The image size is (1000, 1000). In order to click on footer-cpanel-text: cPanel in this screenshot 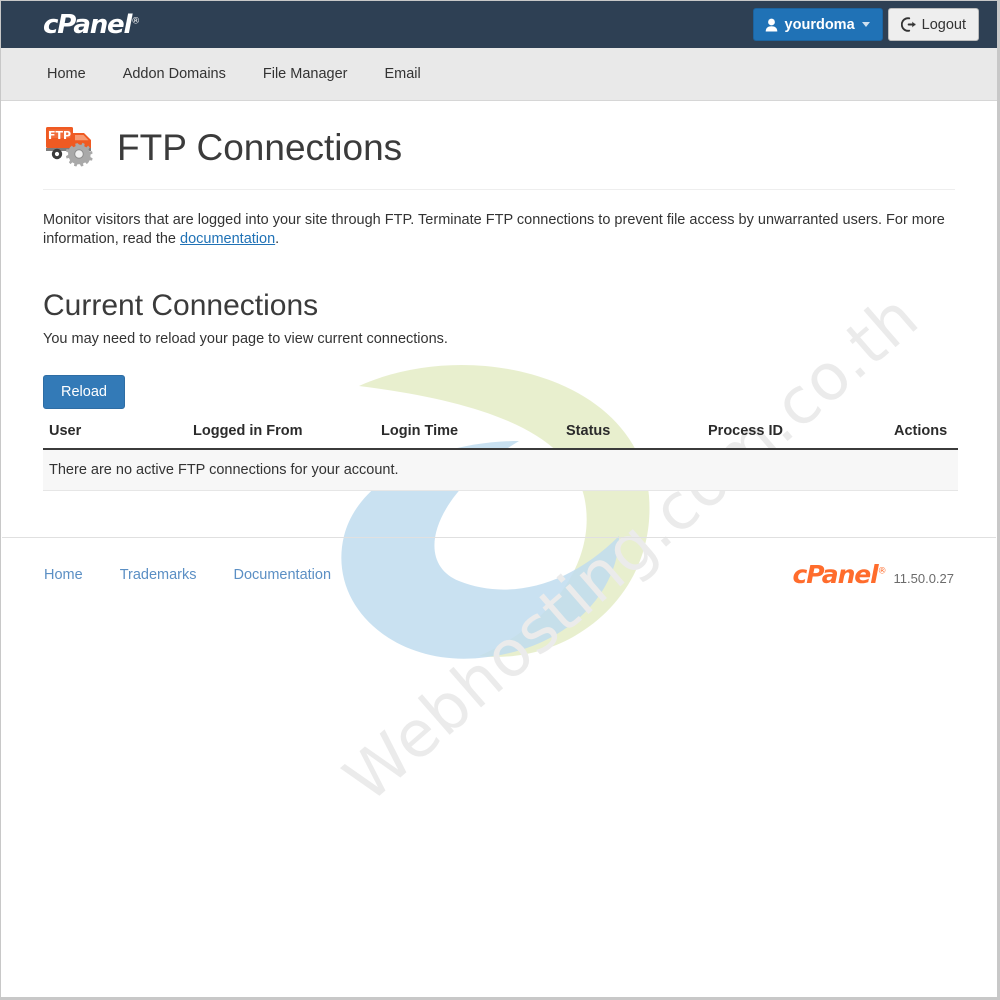, I will do `click(835, 575)`.